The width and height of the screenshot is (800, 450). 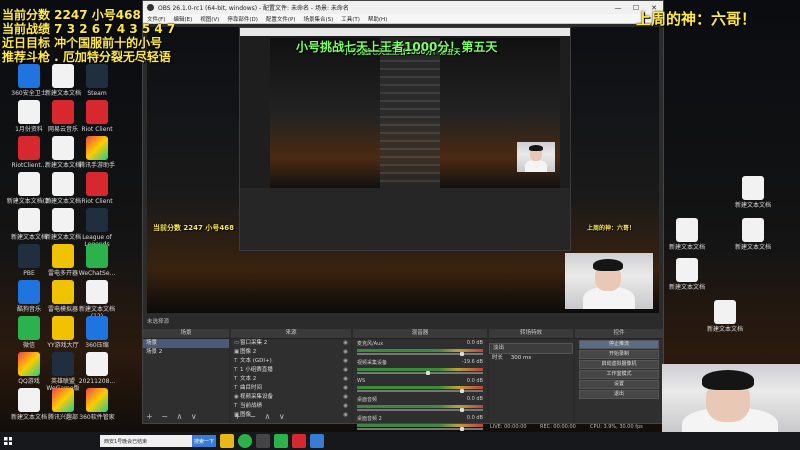 I want to click on channel-db: 0.0 dB, so click(x=474, y=381).